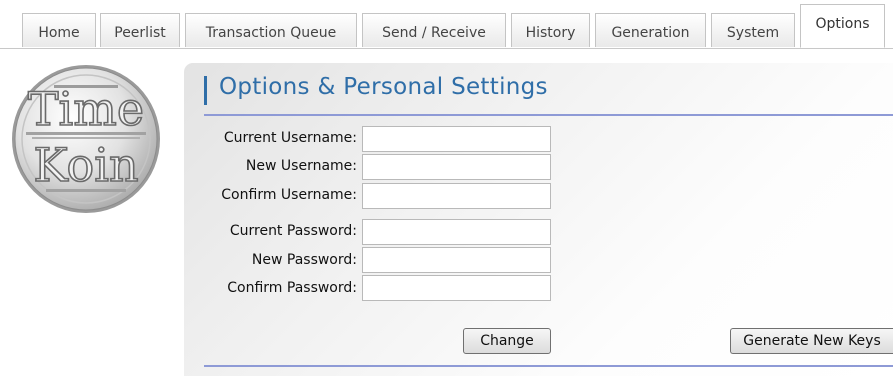 This screenshot has height=376, width=893. What do you see at coordinates (456, 167) in the screenshot?
I see `new-username-input` at bounding box center [456, 167].